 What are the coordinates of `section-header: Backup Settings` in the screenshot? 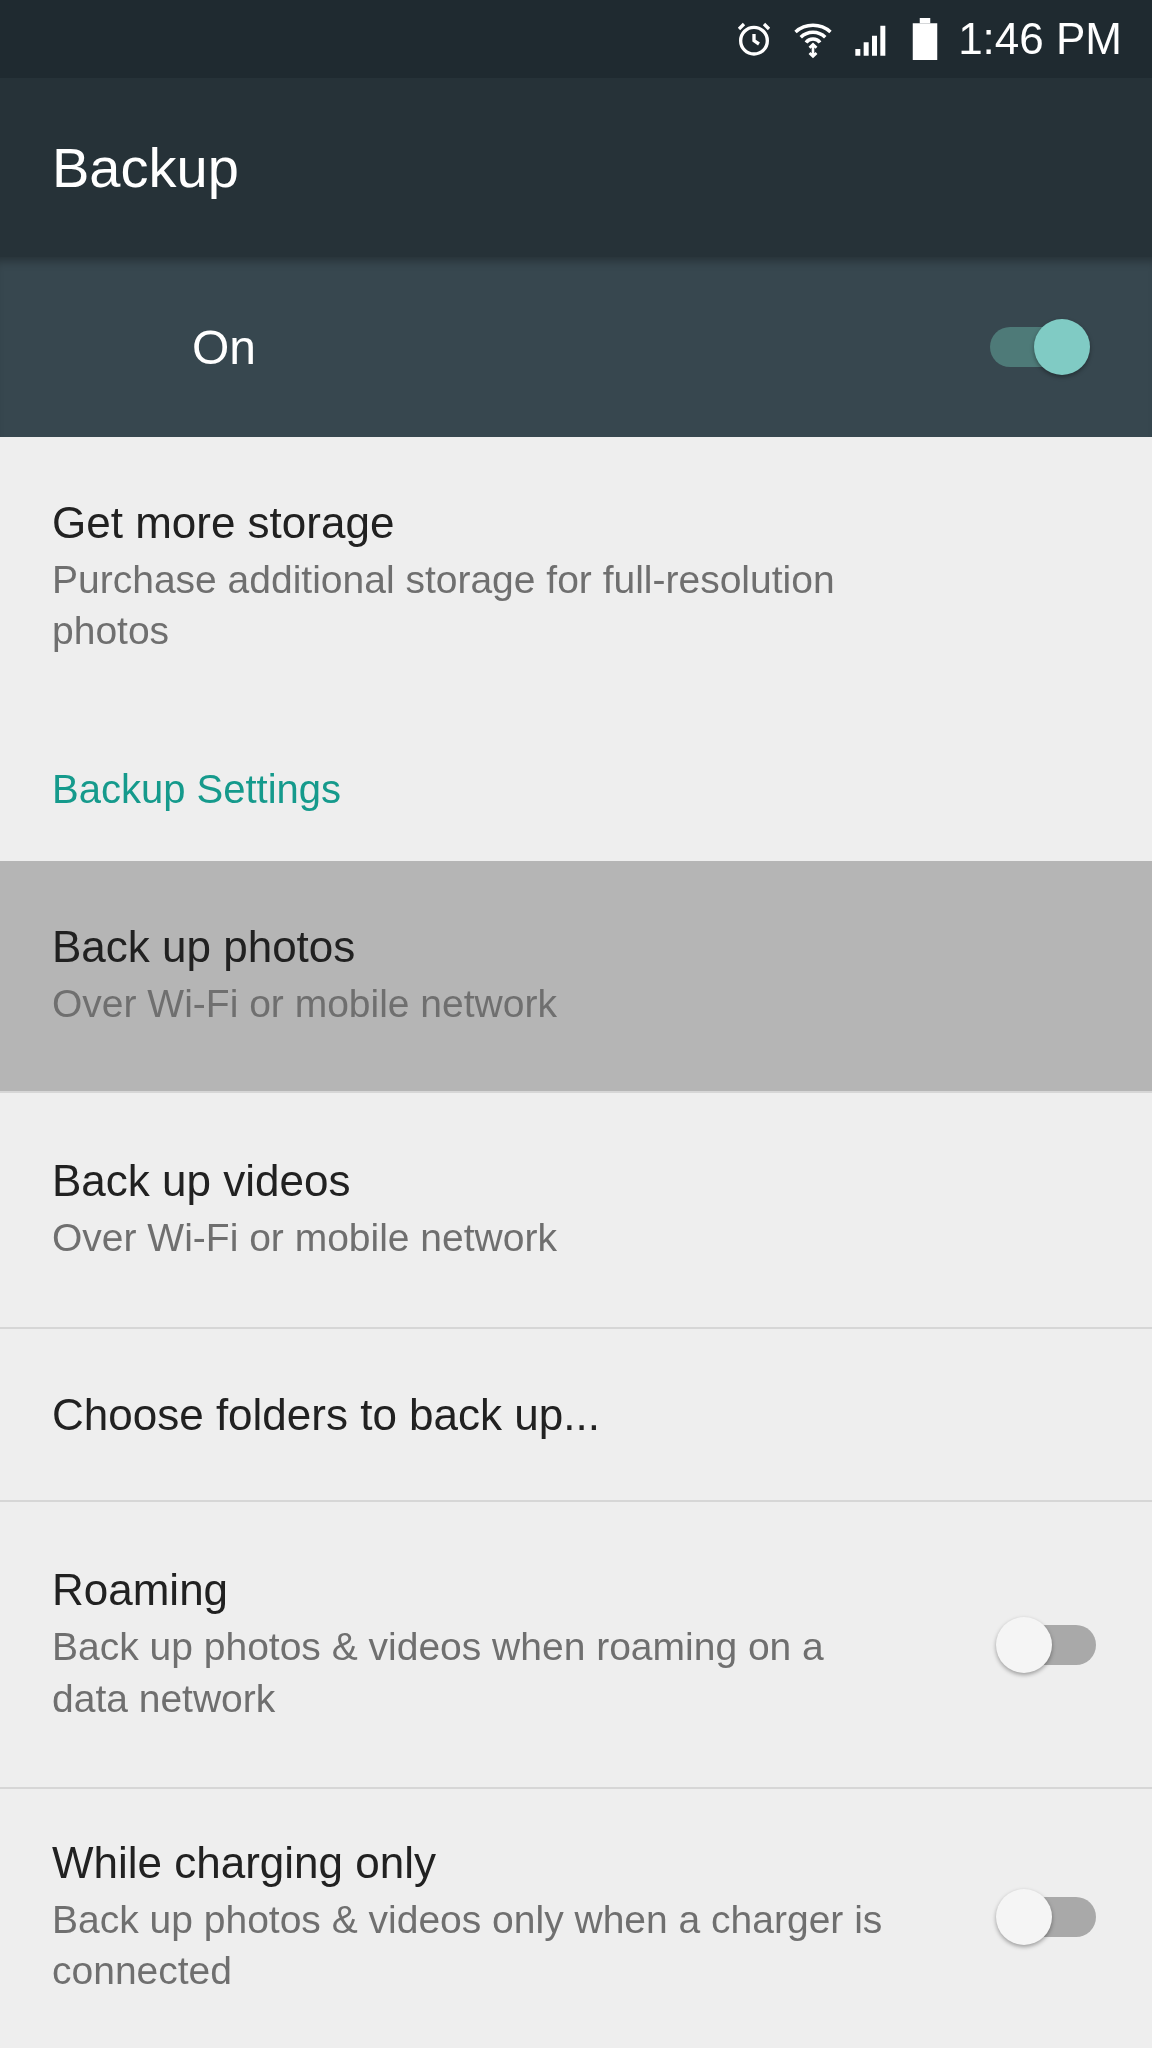 It's located at (197, 789).